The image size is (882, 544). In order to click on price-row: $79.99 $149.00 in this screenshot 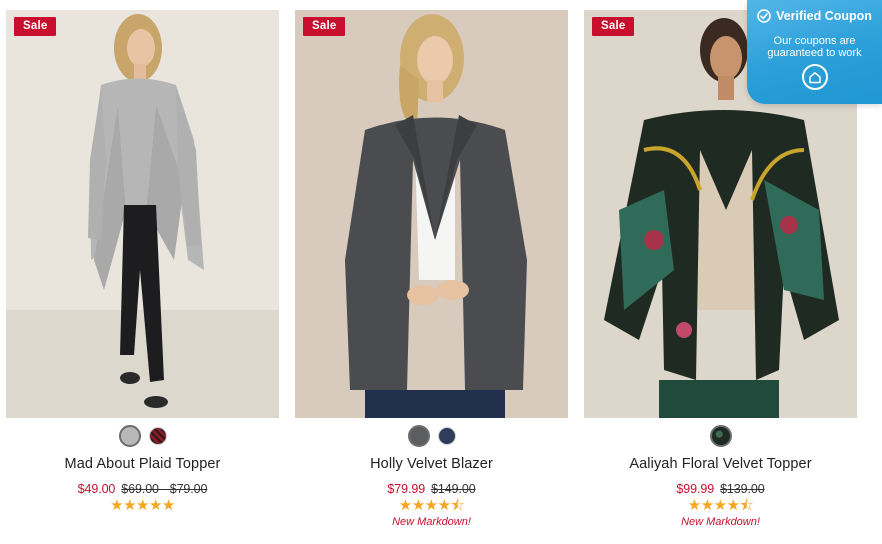, I will do `click(431, 489)`.